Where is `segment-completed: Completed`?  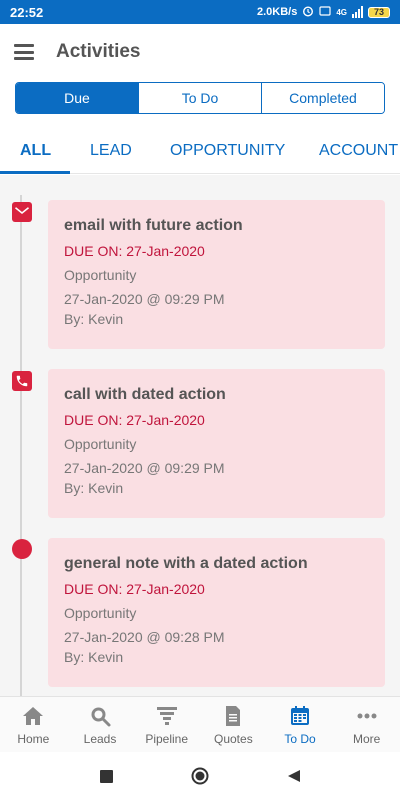
segment-completed: Completed is located at coordinates (322, 98).